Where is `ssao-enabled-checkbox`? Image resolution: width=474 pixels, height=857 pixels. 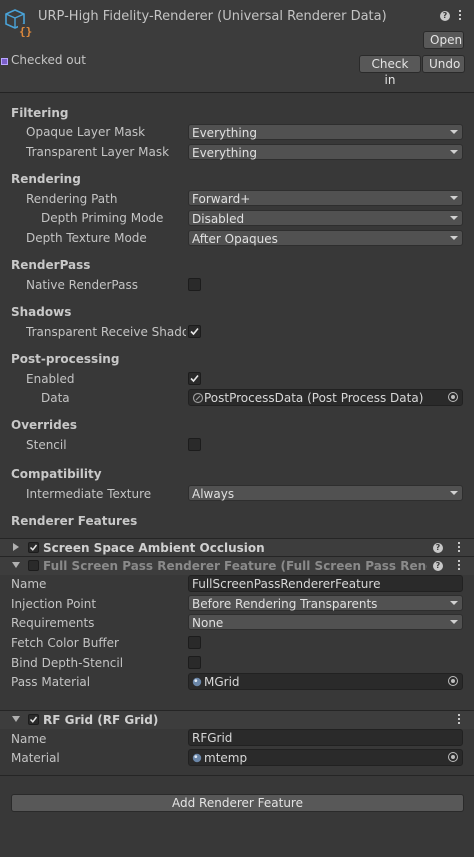
ssao-enabled-checkbox is located at coordinates (33, 547).